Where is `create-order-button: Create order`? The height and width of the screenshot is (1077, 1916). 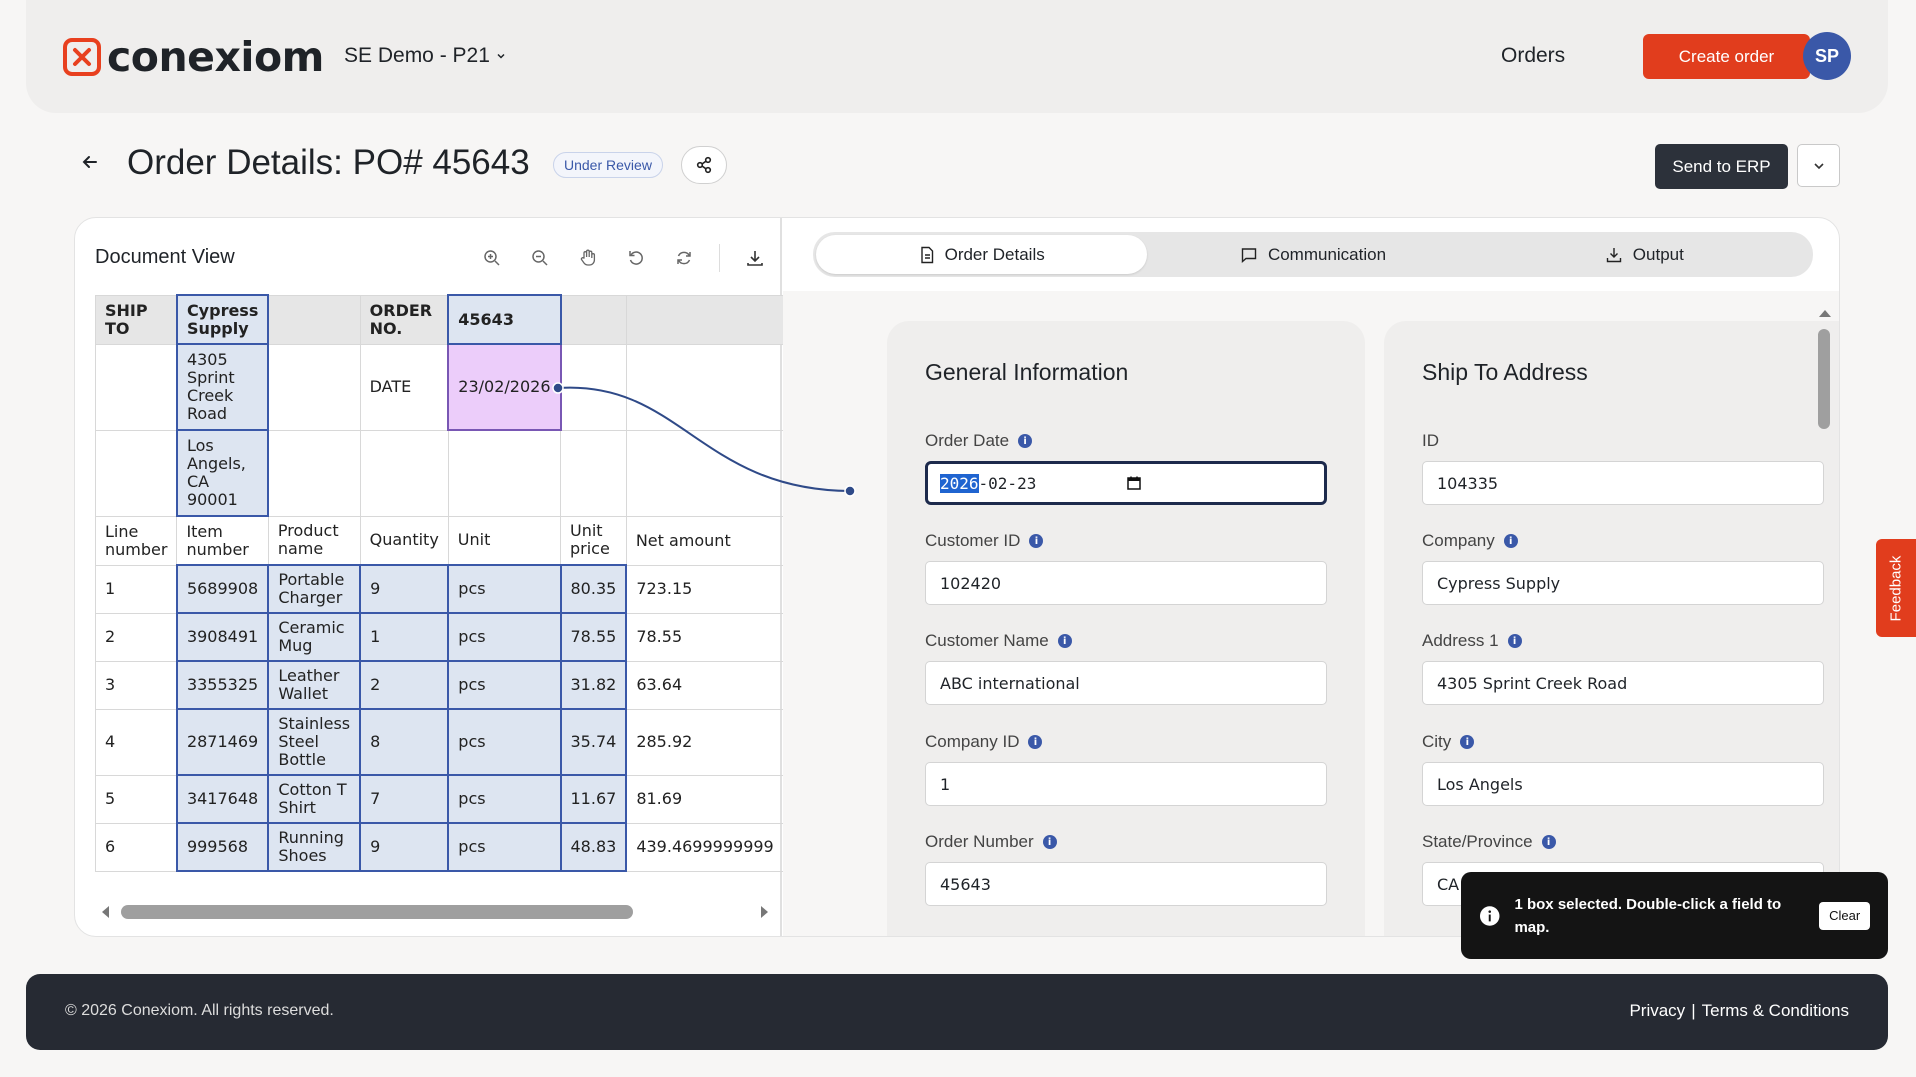 create-order-button: Create order is located at coordinates (1726, 56).